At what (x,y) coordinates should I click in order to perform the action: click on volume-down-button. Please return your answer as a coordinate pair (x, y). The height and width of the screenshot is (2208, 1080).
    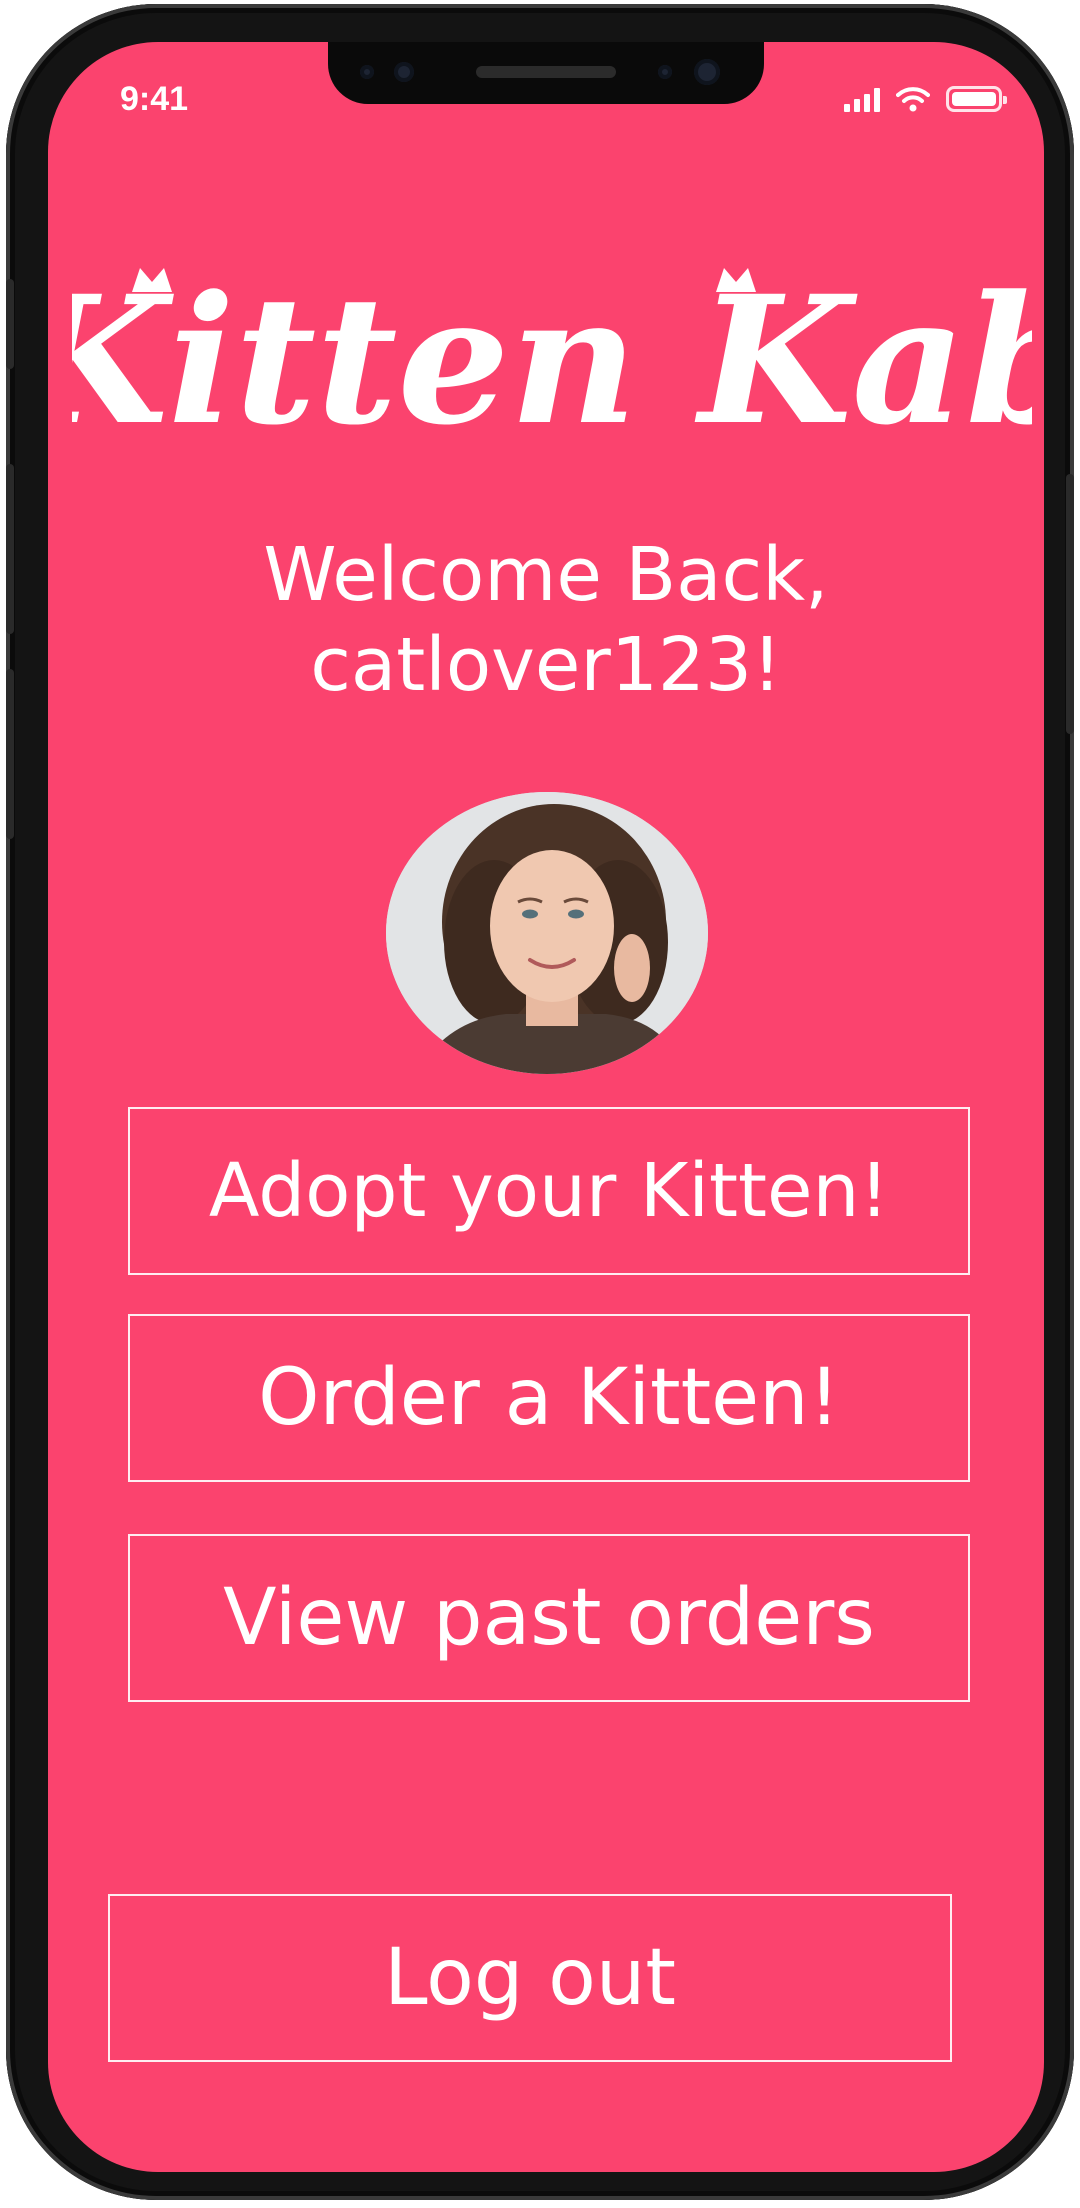
    Looking at the image, I should click on (10, 754).